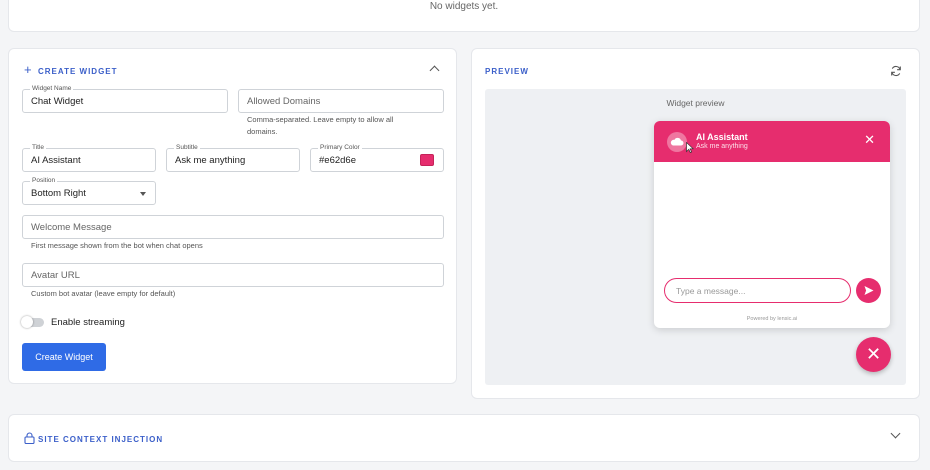 The image size is (930, 470). I want to click on welcome-message-field: Welcome Message, so click(233, 227).